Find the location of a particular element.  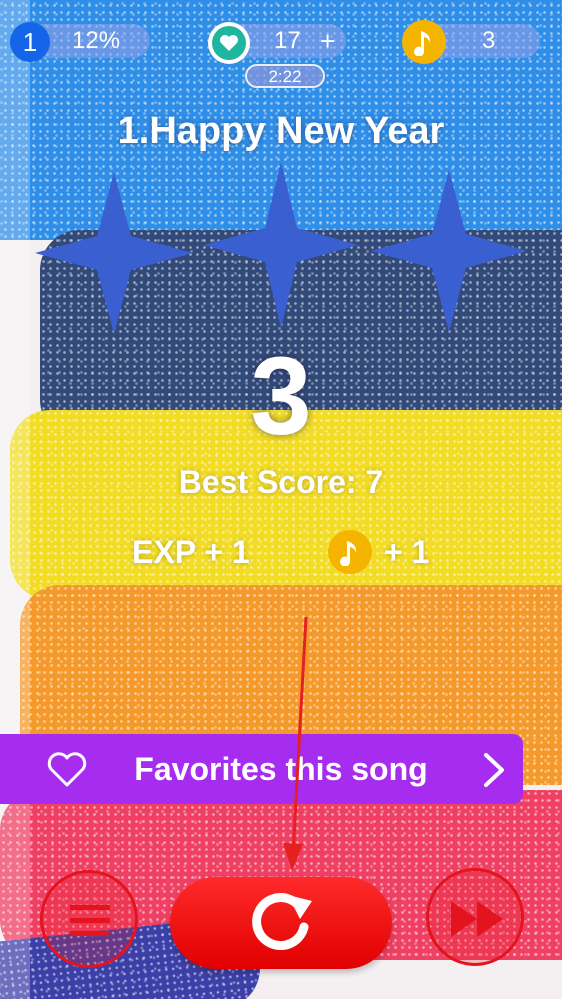

note-reward: + 1 is located at coordinates (407, 552).